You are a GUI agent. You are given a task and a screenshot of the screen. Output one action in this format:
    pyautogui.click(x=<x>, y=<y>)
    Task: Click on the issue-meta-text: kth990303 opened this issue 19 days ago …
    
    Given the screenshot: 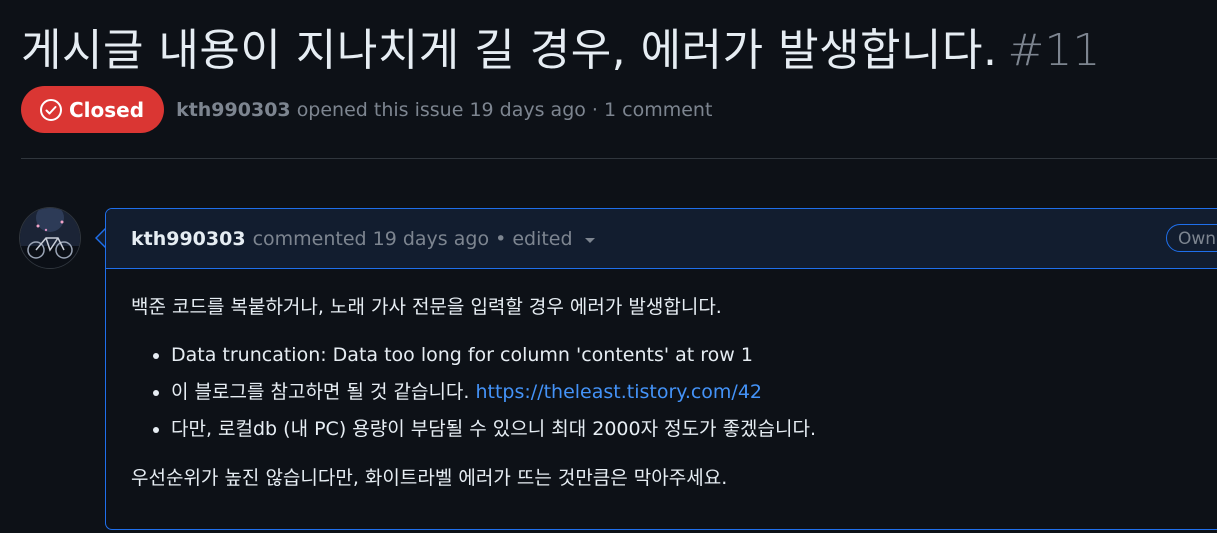 What is the action you would take?
    pyautogui.click(x=444, y=110)
    